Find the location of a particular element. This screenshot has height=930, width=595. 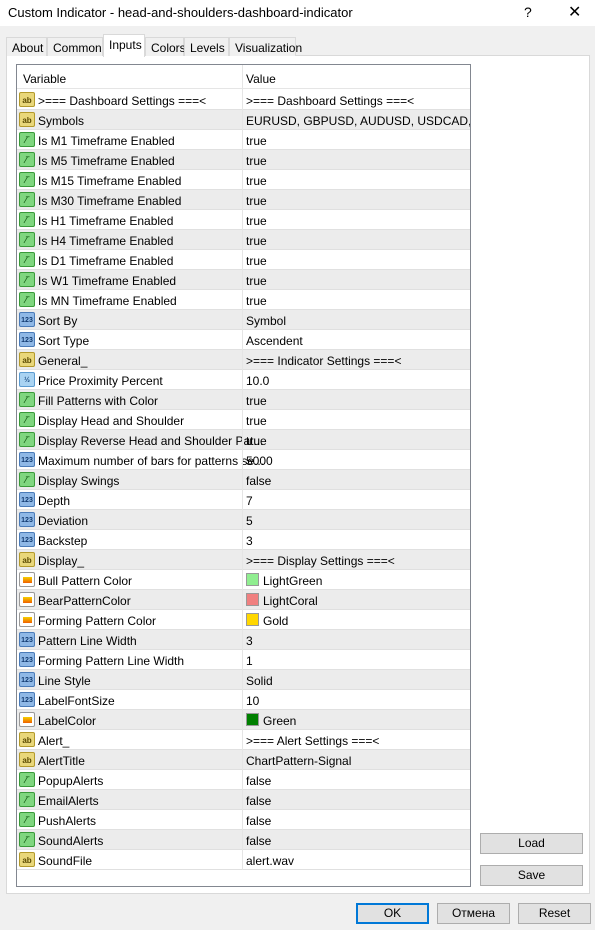

help-button: ? is located at coordinates (528, 12).